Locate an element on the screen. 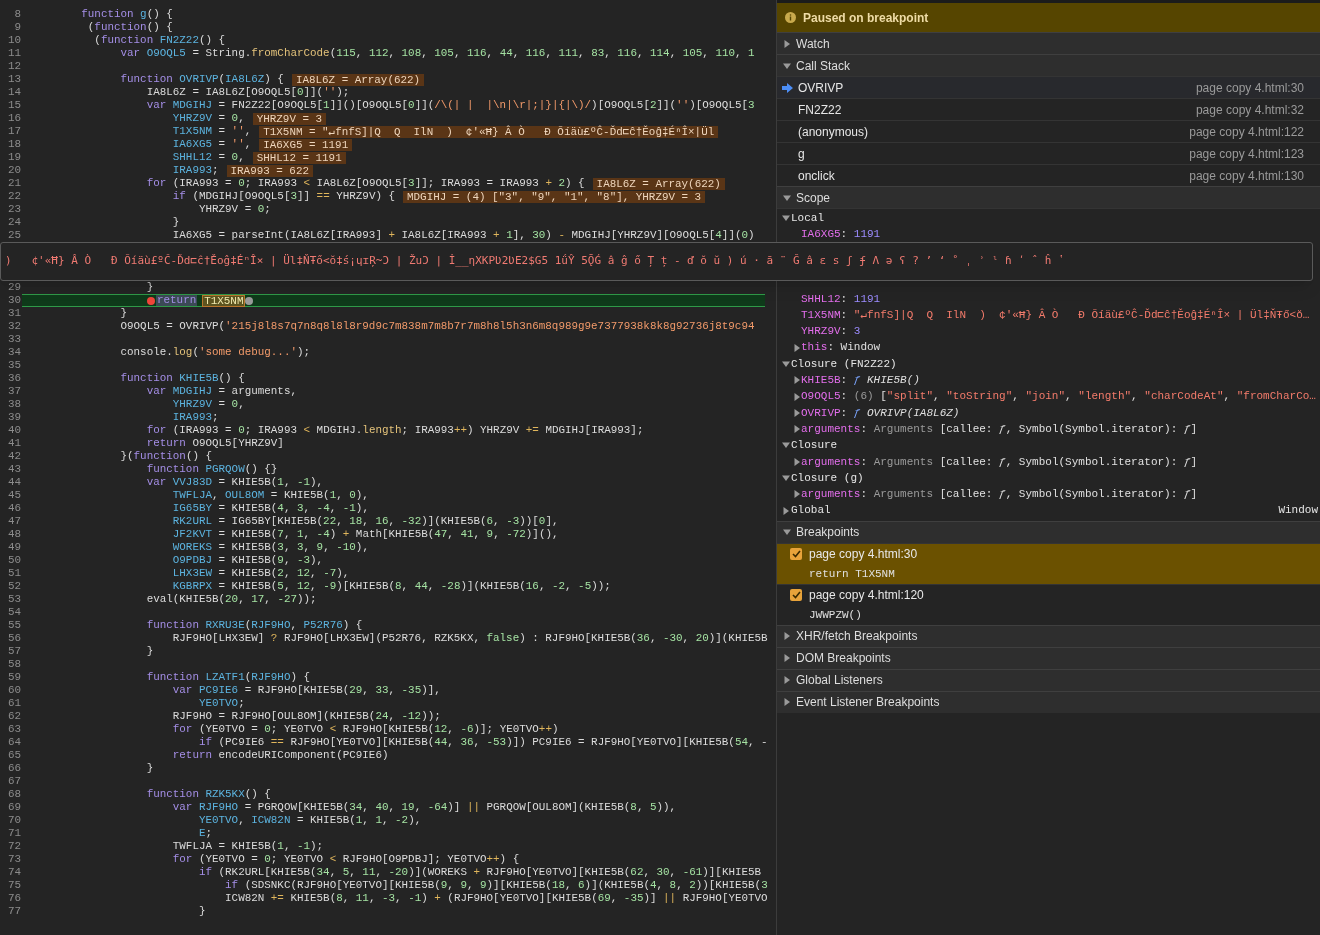  line-number: 76 is located at coordinates (13, 898).